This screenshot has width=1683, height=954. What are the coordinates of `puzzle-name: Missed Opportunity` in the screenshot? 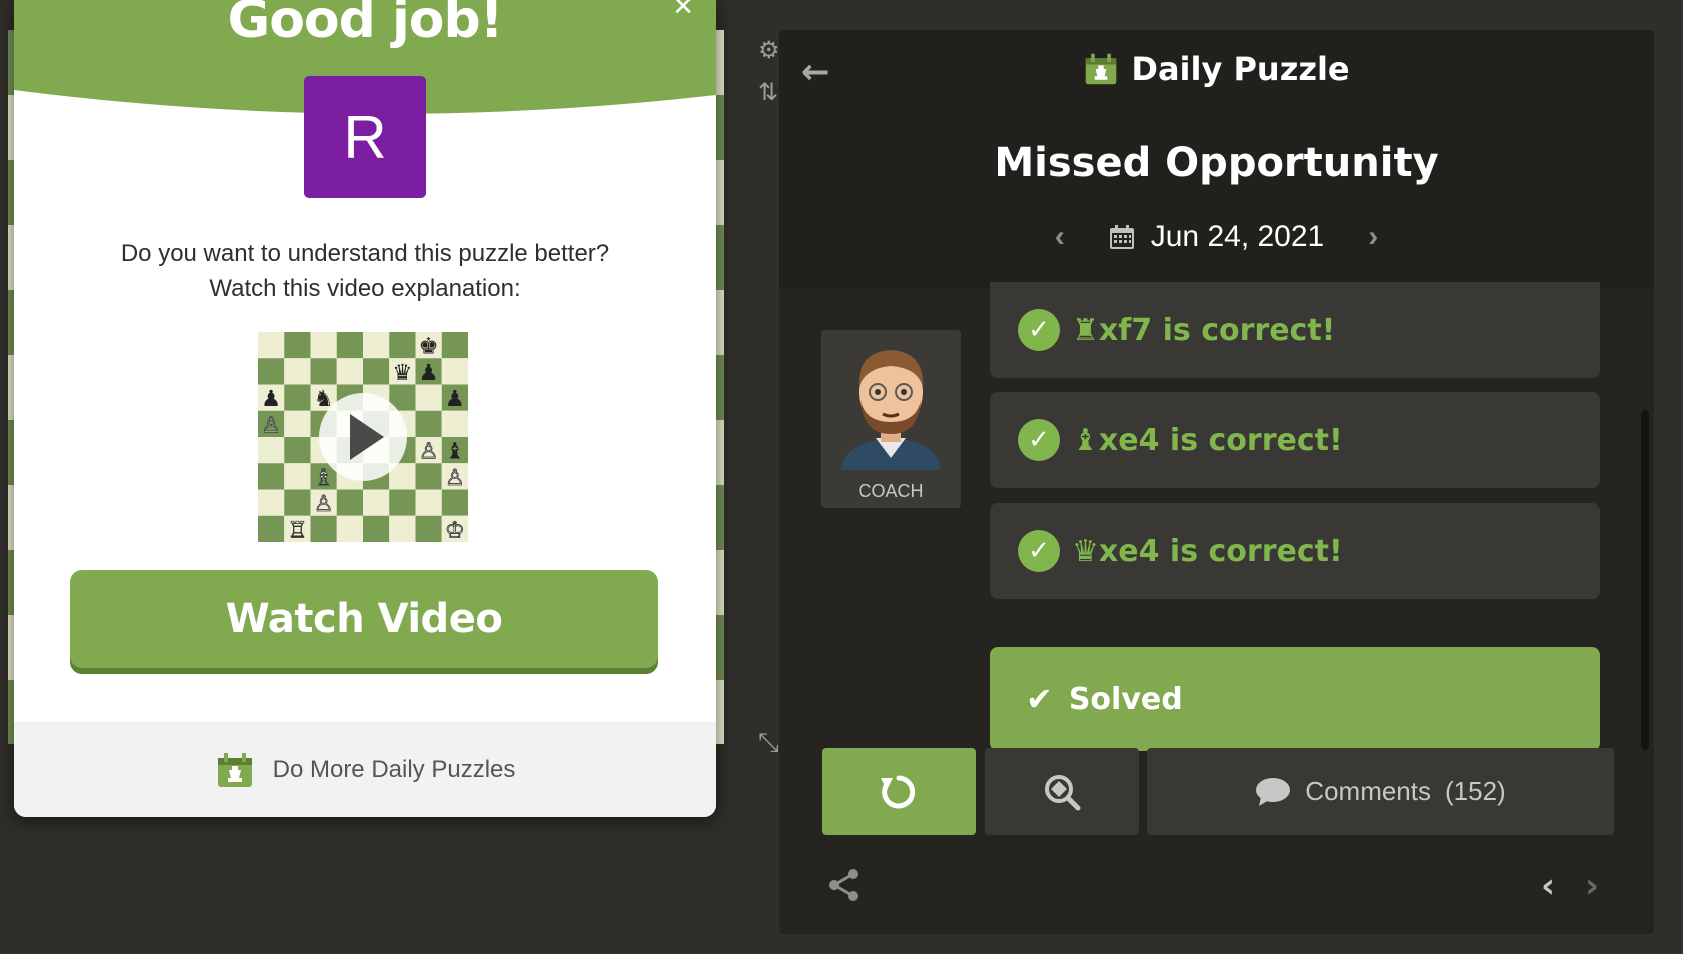 It's located at (1216, 163).